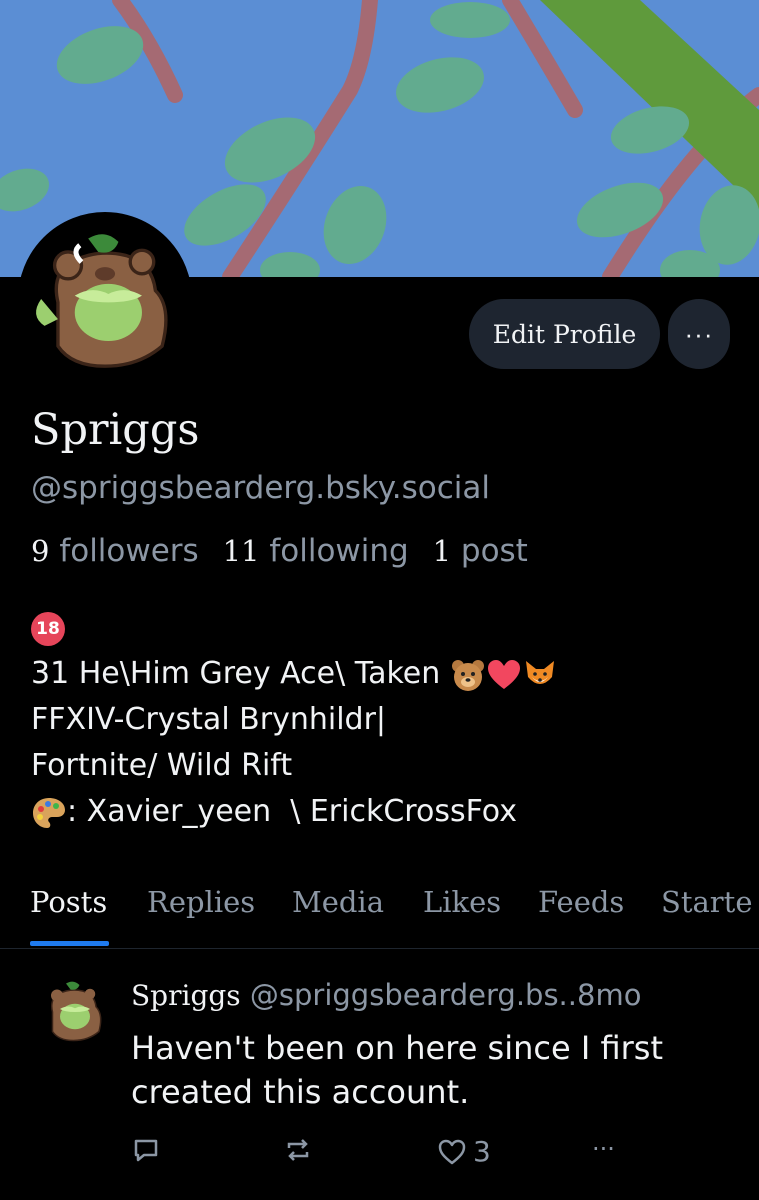 This screenshot has height=1200, width=759. I want to click on followers-count: 9, so click(40, 551).